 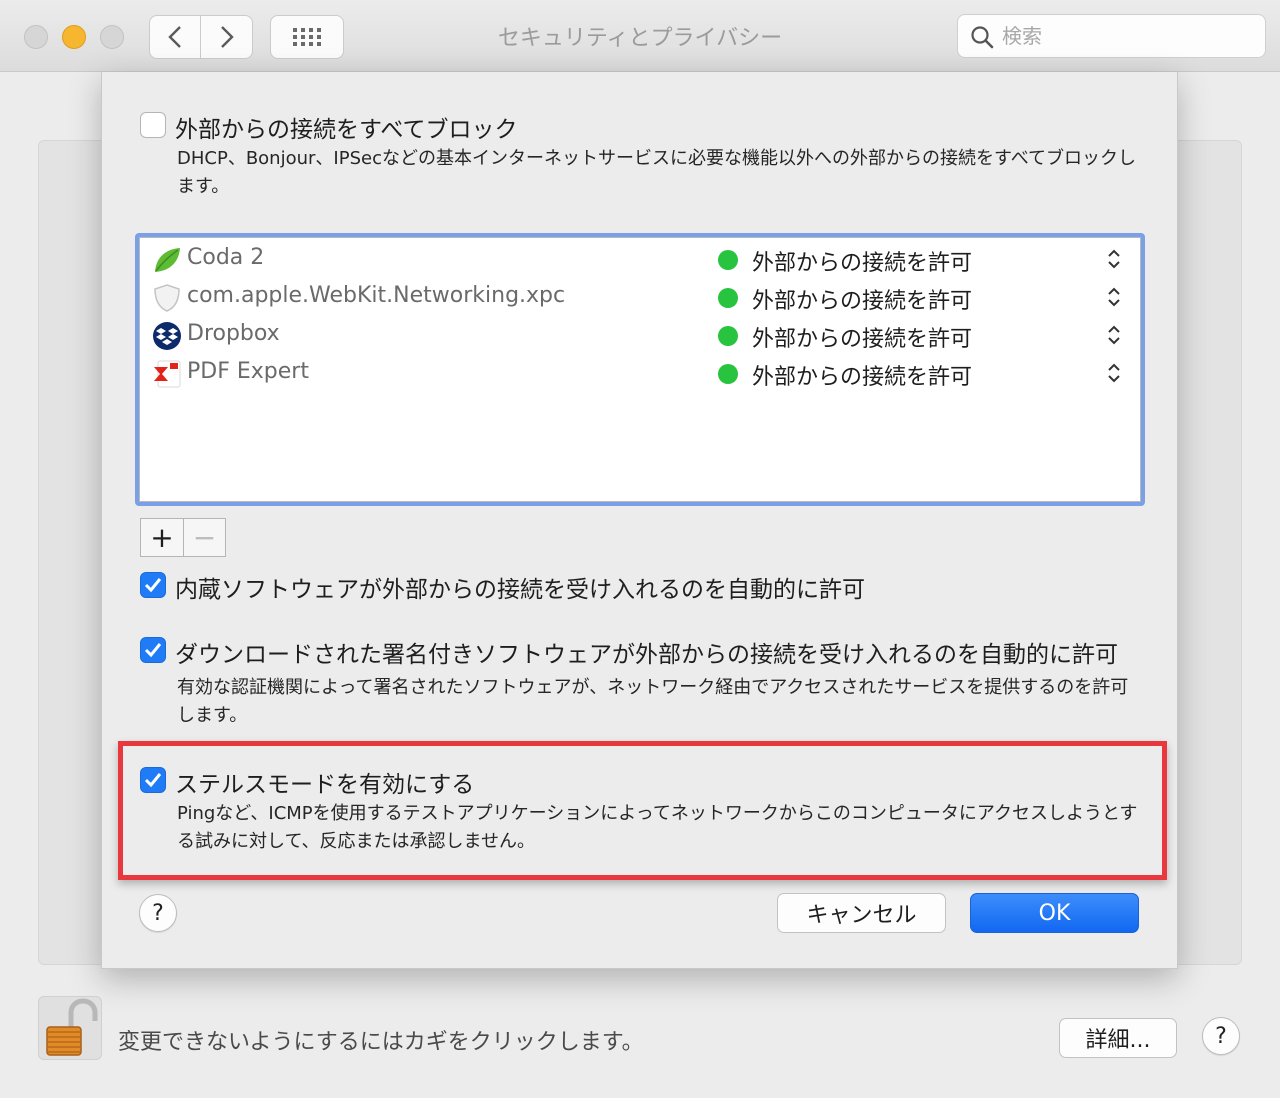 What do you see at coordinates (167, 260) in the screenshot?
I see `leaf-icon` at bounding box center [167, 260].